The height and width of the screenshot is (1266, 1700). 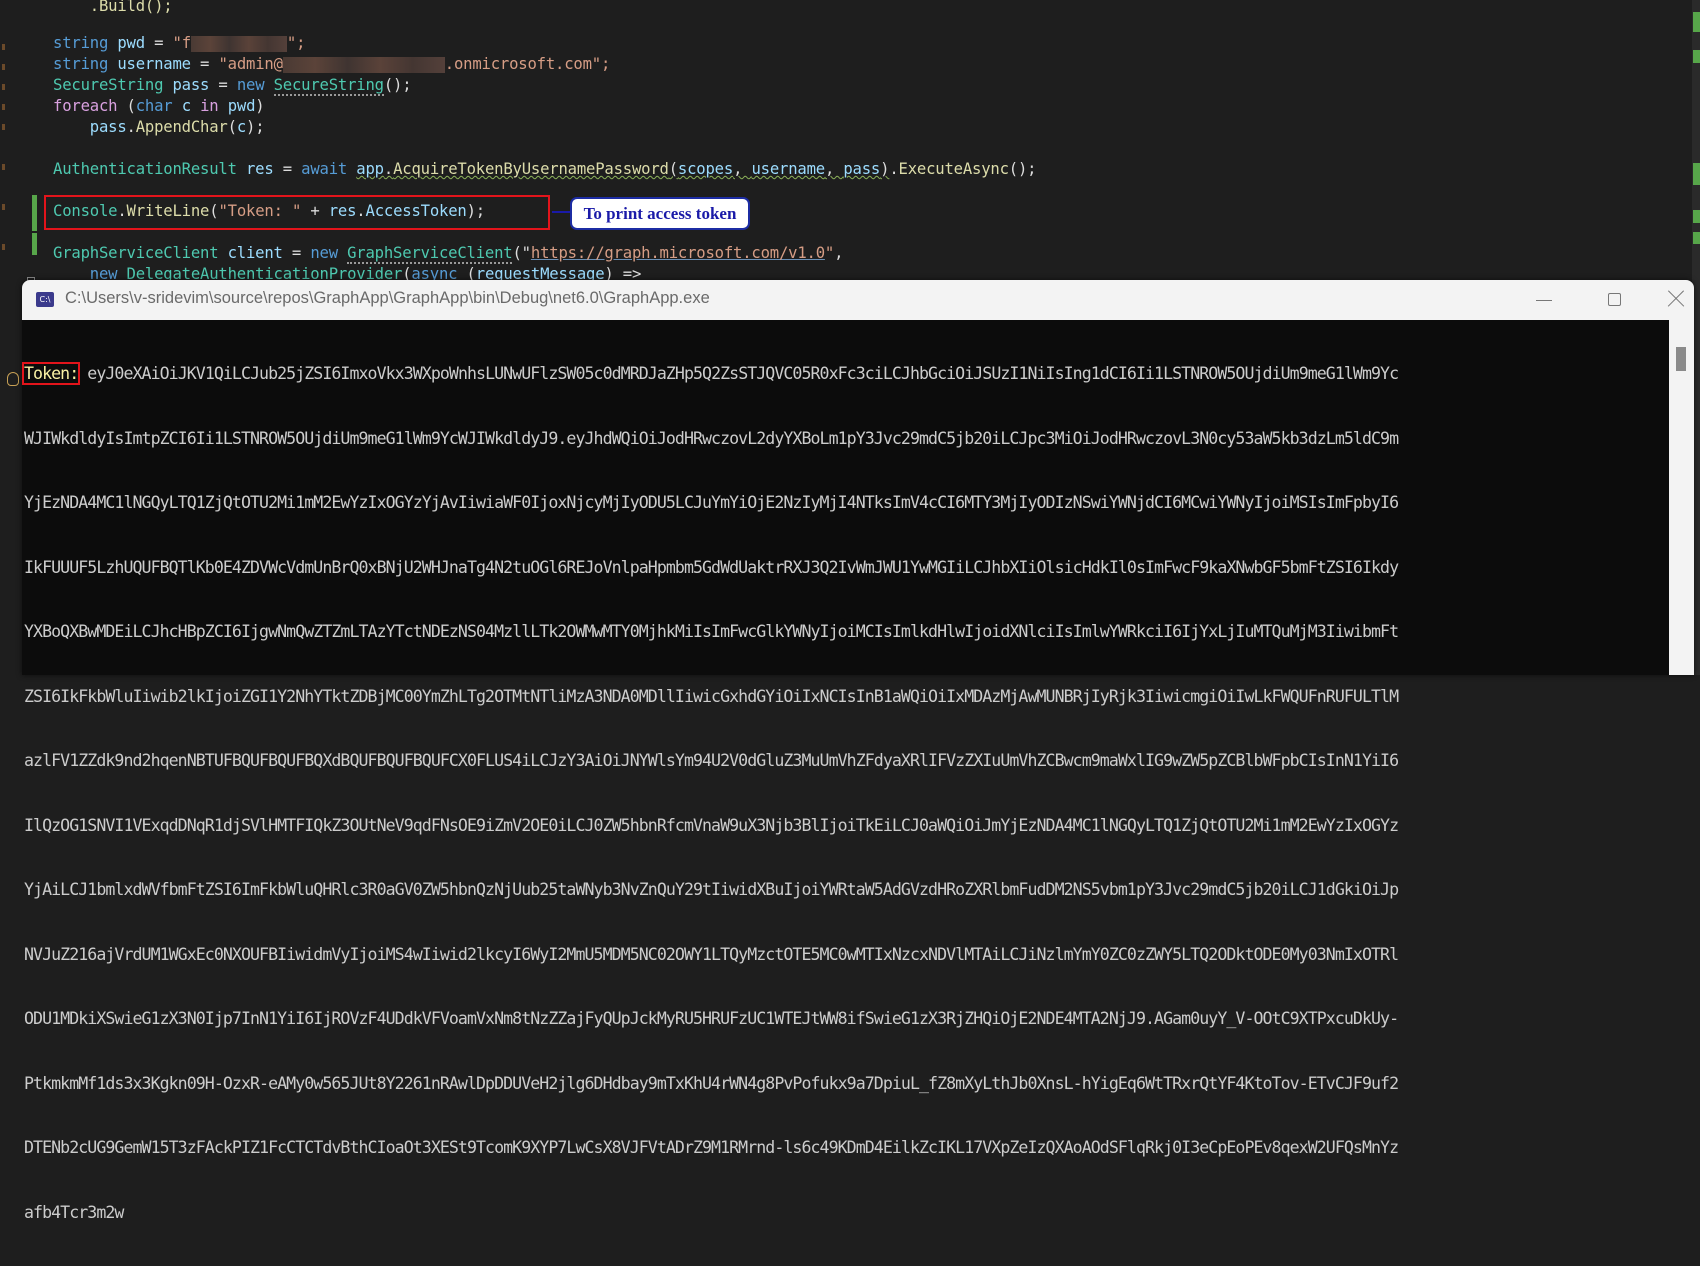 What do you see at coordinates (177, 127) in the screenshot?
I see `code-line-appendchar: pass.AppendChar(c);` at bounding box center [177, 127].